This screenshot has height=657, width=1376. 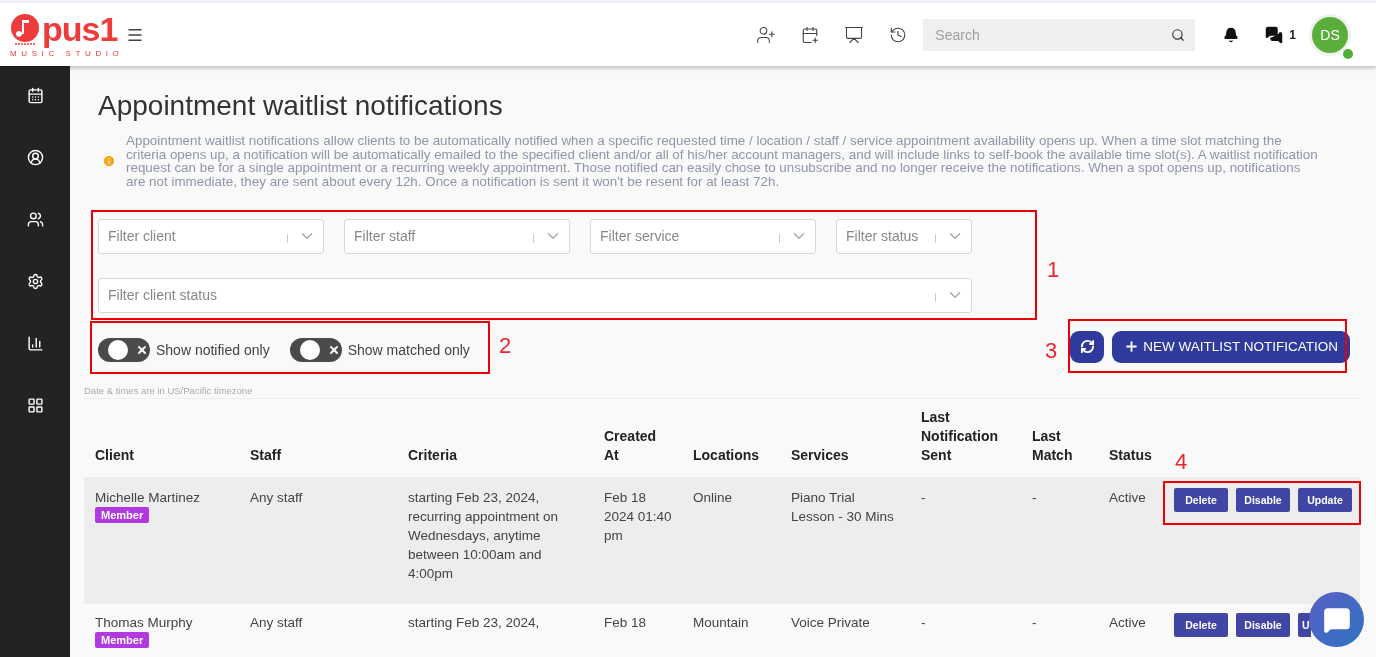 What do you see at coordinates (1274, 34) in the screenshot?
I see `messages-icon` at bounding box center [1274, 34].